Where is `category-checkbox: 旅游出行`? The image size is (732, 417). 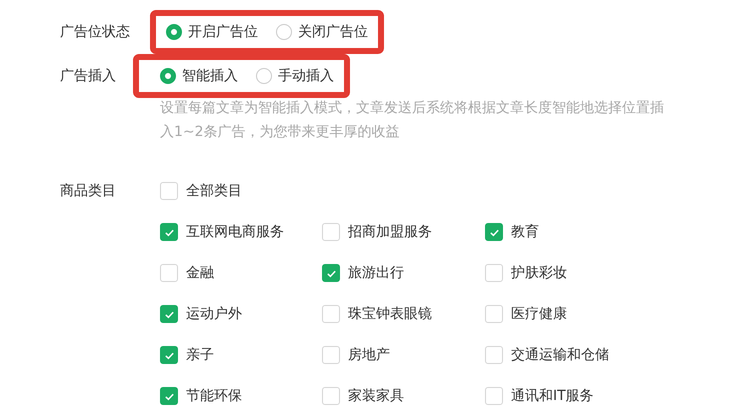 category-checkbox: 旅游出行 is located at coordinates (403, 273).